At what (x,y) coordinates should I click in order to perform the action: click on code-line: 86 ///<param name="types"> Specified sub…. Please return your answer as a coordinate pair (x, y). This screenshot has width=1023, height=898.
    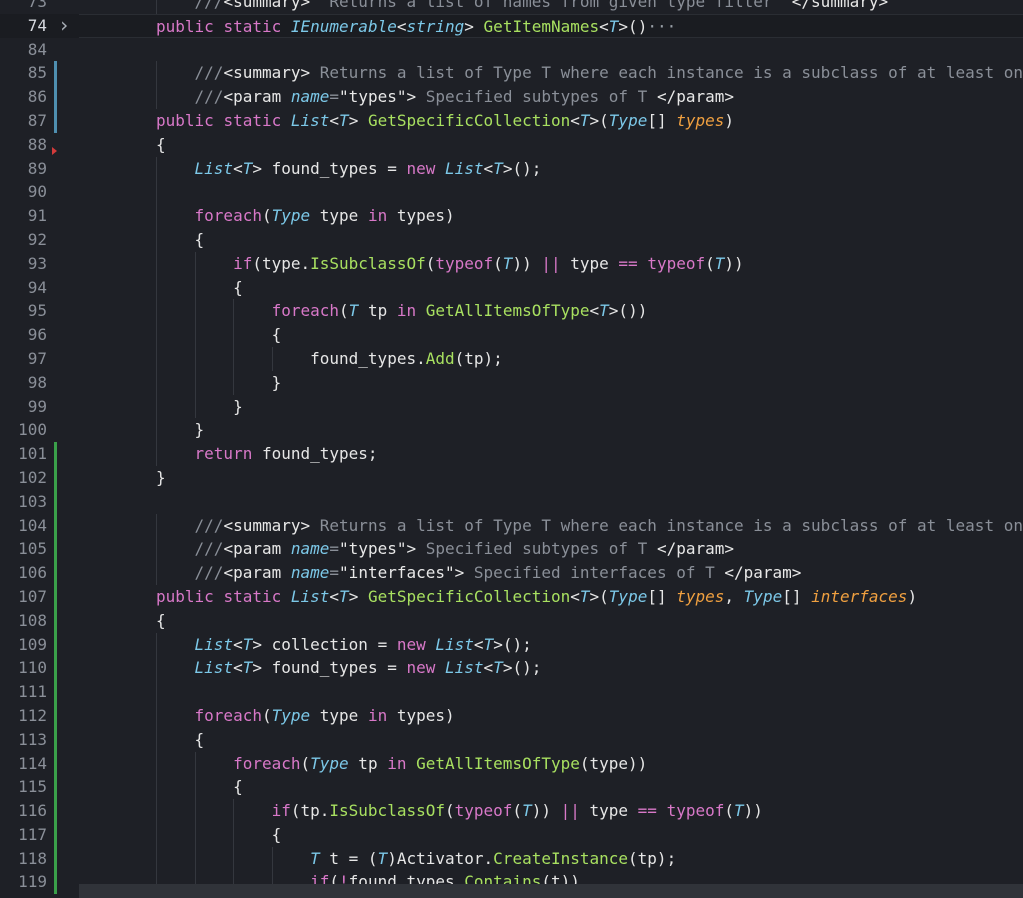
    Looking at the image, I should click on (511, 97).